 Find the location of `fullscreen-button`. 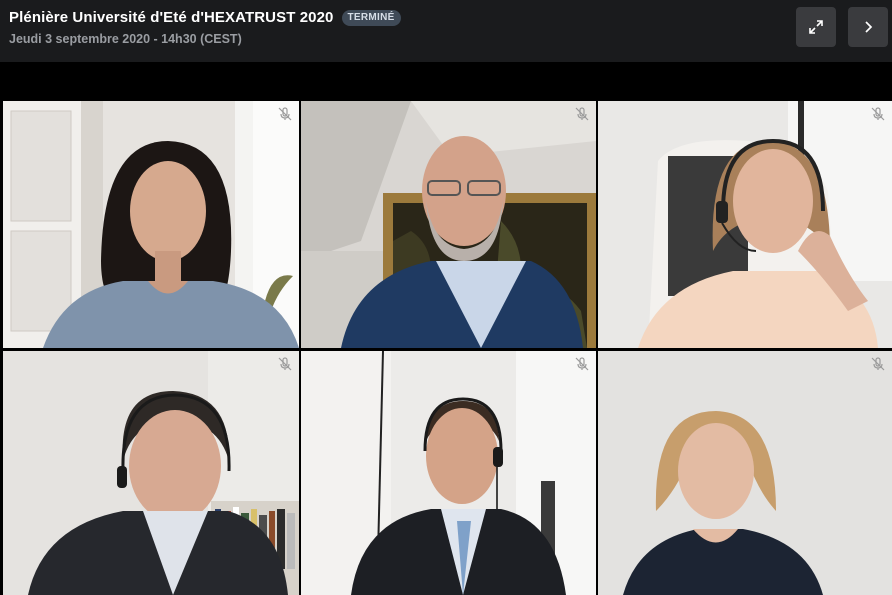

fullscreen-button is located at coordinates (816, 27).